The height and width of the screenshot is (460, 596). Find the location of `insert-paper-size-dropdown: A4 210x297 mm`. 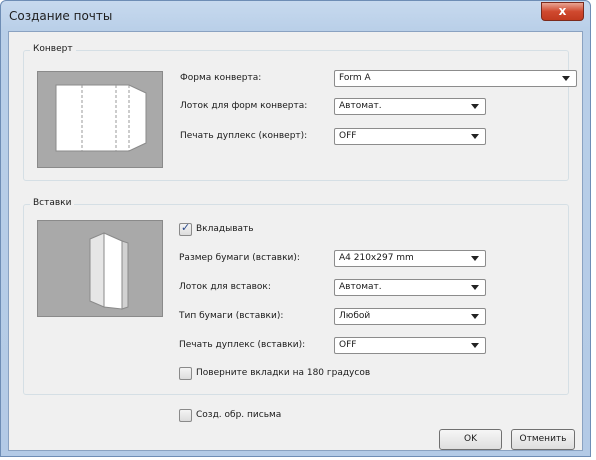

insert-paper-size-dropdown: A4 210x297 mm is located at coordinates (410, 258).